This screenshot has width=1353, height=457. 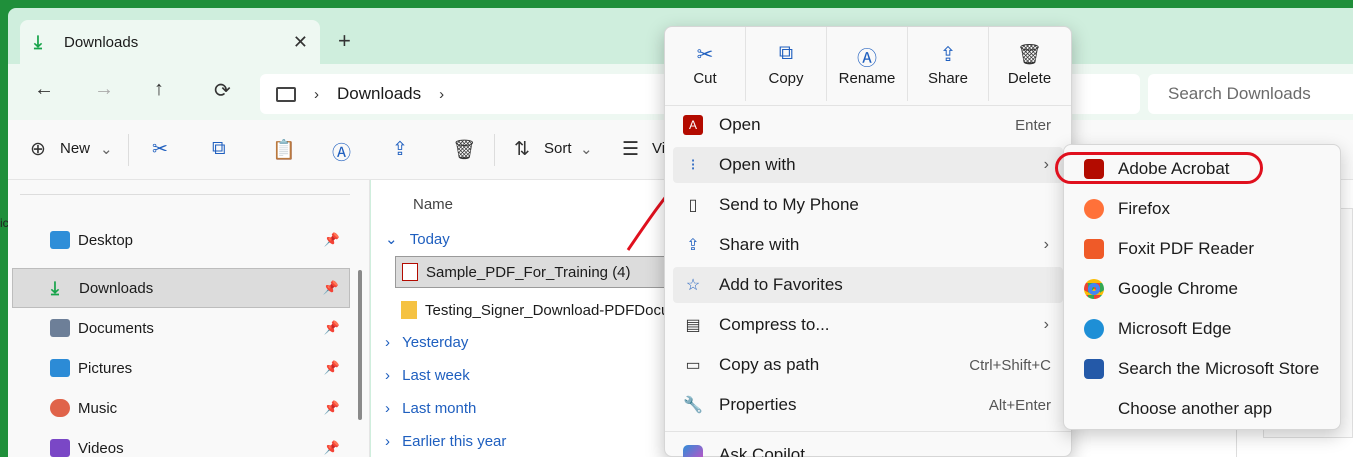 What do you see at coordinates (1250, 94) in the screenshot?
I see `search-input: Search Downloads` at bounding box center [1250, 94].